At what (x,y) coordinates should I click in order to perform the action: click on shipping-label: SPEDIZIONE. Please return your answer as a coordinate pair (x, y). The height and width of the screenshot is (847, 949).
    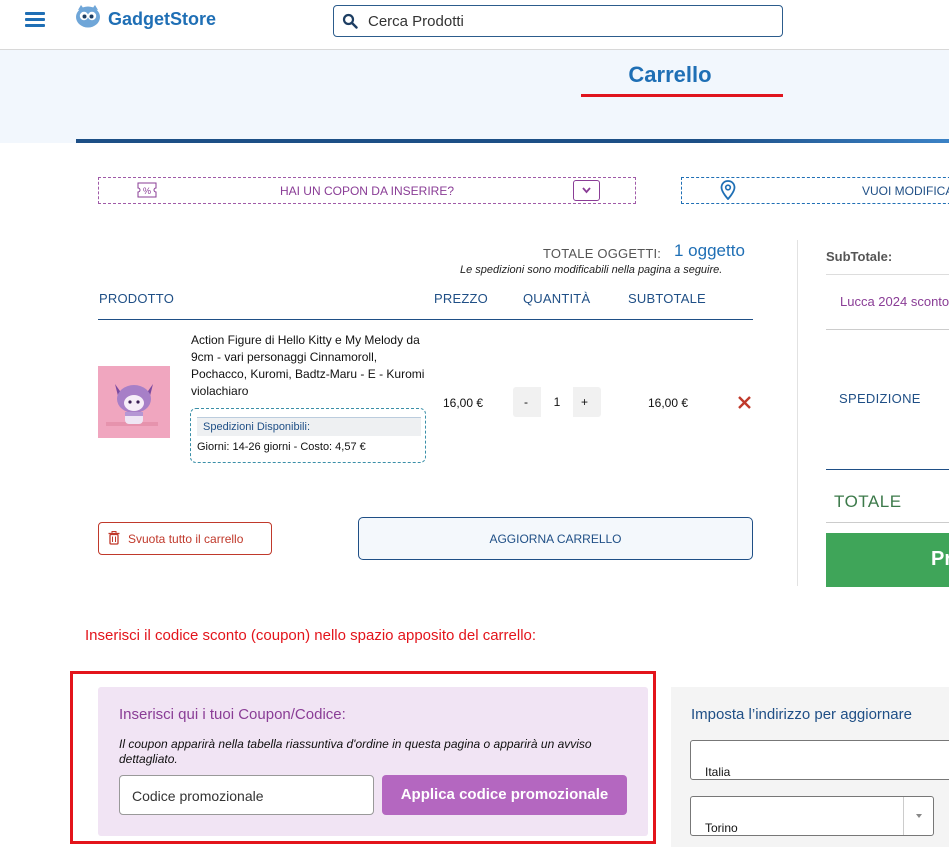
    Looking at the image, I should click on (880, 398).